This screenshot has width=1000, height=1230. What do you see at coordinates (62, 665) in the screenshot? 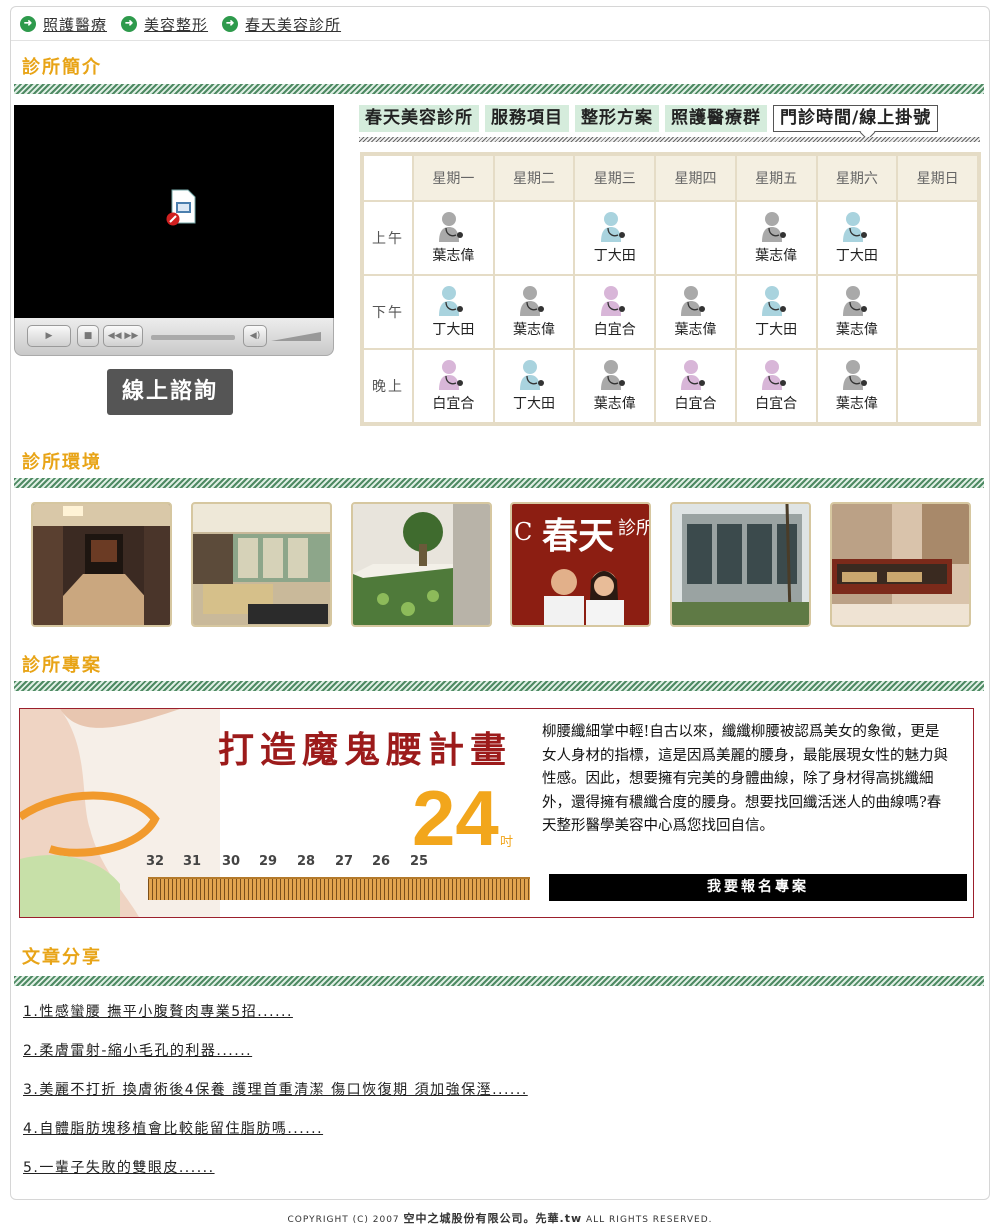
I see `section-title-projects: 診所專案` at bounding box center [62, 665].